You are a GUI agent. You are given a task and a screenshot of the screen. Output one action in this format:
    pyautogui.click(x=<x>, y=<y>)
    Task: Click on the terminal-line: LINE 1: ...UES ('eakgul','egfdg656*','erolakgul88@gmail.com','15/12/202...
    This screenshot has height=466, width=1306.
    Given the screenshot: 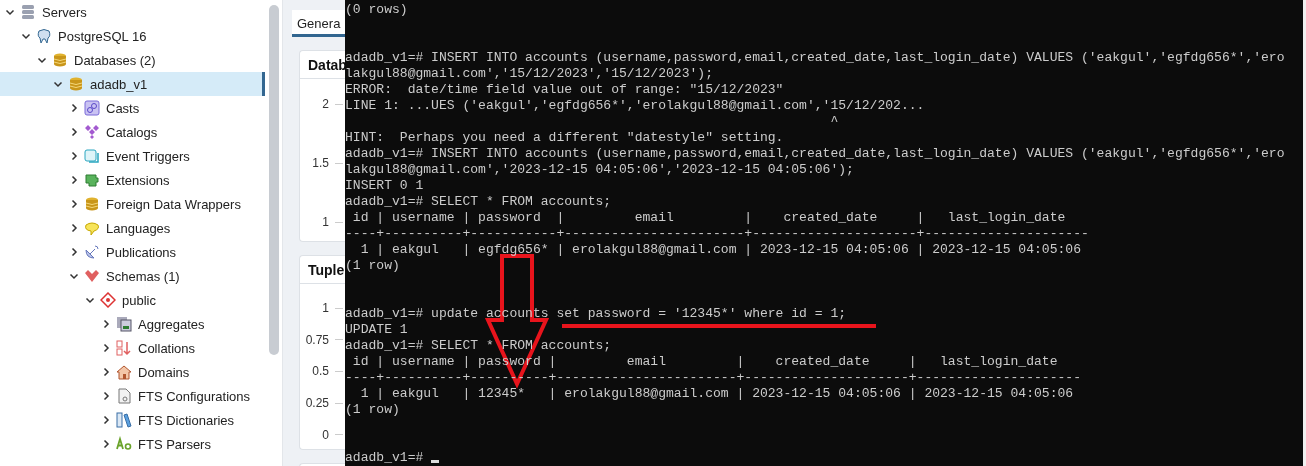 What is the action you would take?
    pyautogui.click(x=635, y=105)
    